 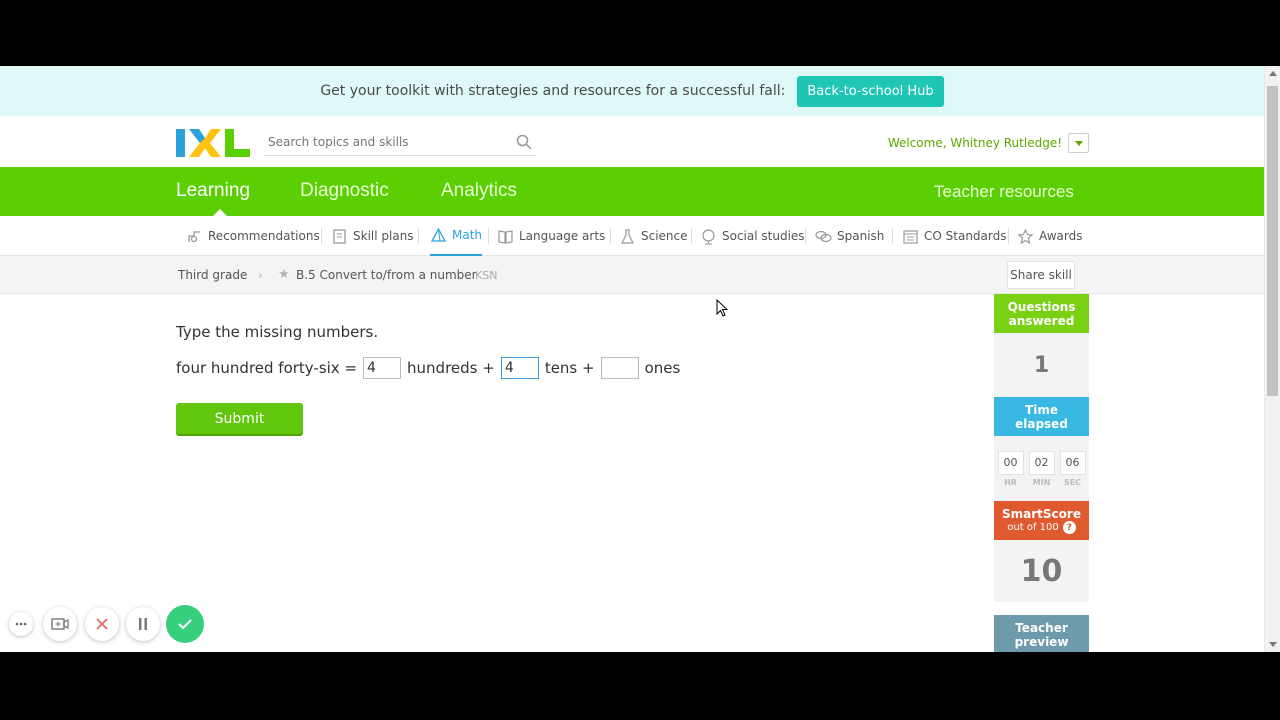 What do you see at coordinates (438, 234) in the screenshot?
I see `math-pyramid-icon` at bounding box center [438, 234].